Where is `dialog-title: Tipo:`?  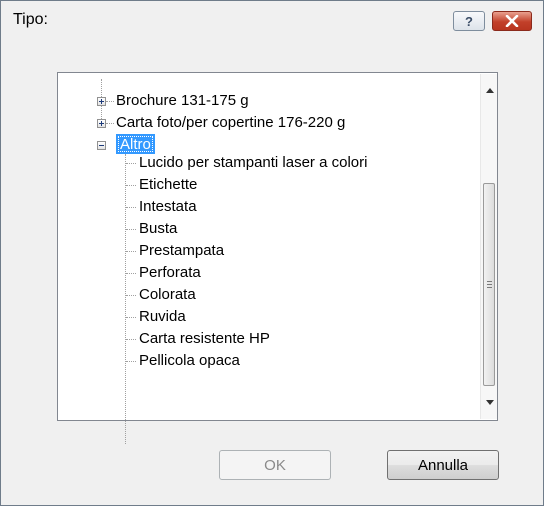 dialog-title: Tipo: is located at coordinates (30, 19).